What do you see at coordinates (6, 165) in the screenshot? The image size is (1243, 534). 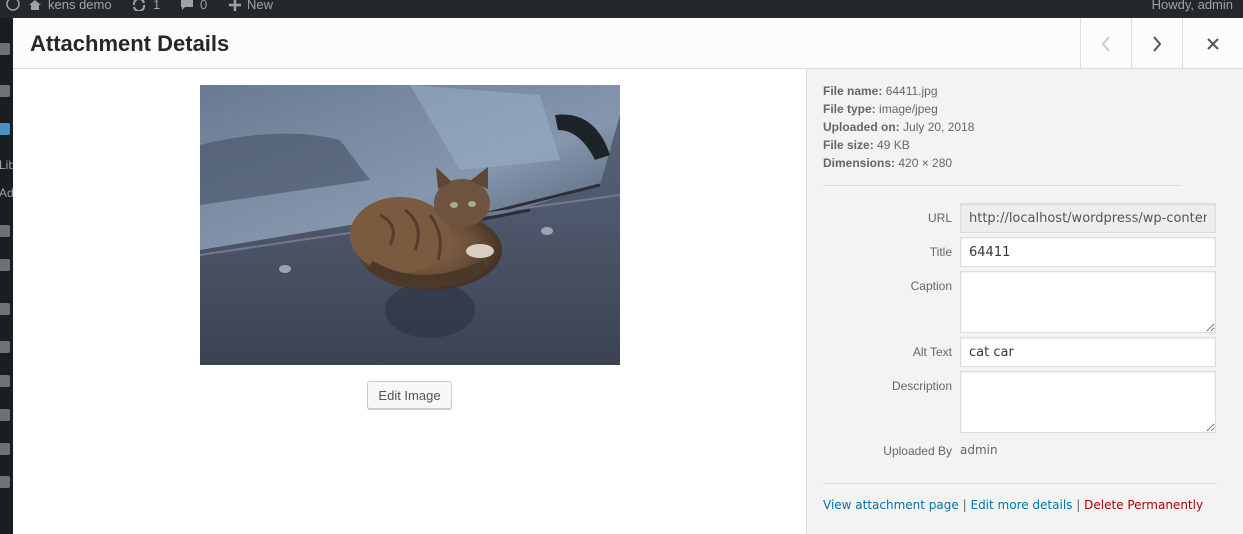 I see `sidebar-submenu-library: Lib` at bounding box center [6, 165].